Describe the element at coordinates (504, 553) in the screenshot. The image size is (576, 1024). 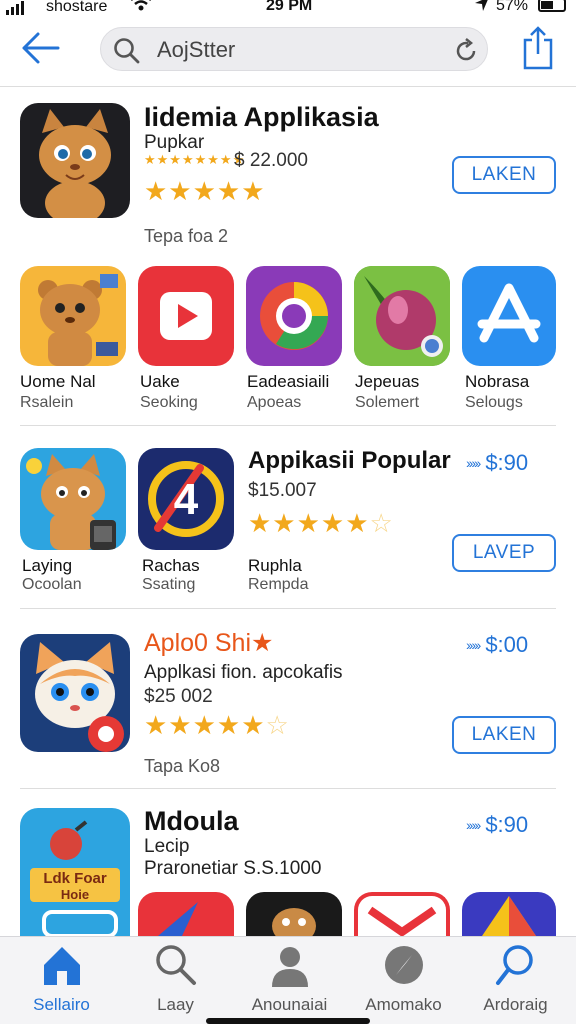
I see `popular-get-button: LAVEP` at that location.